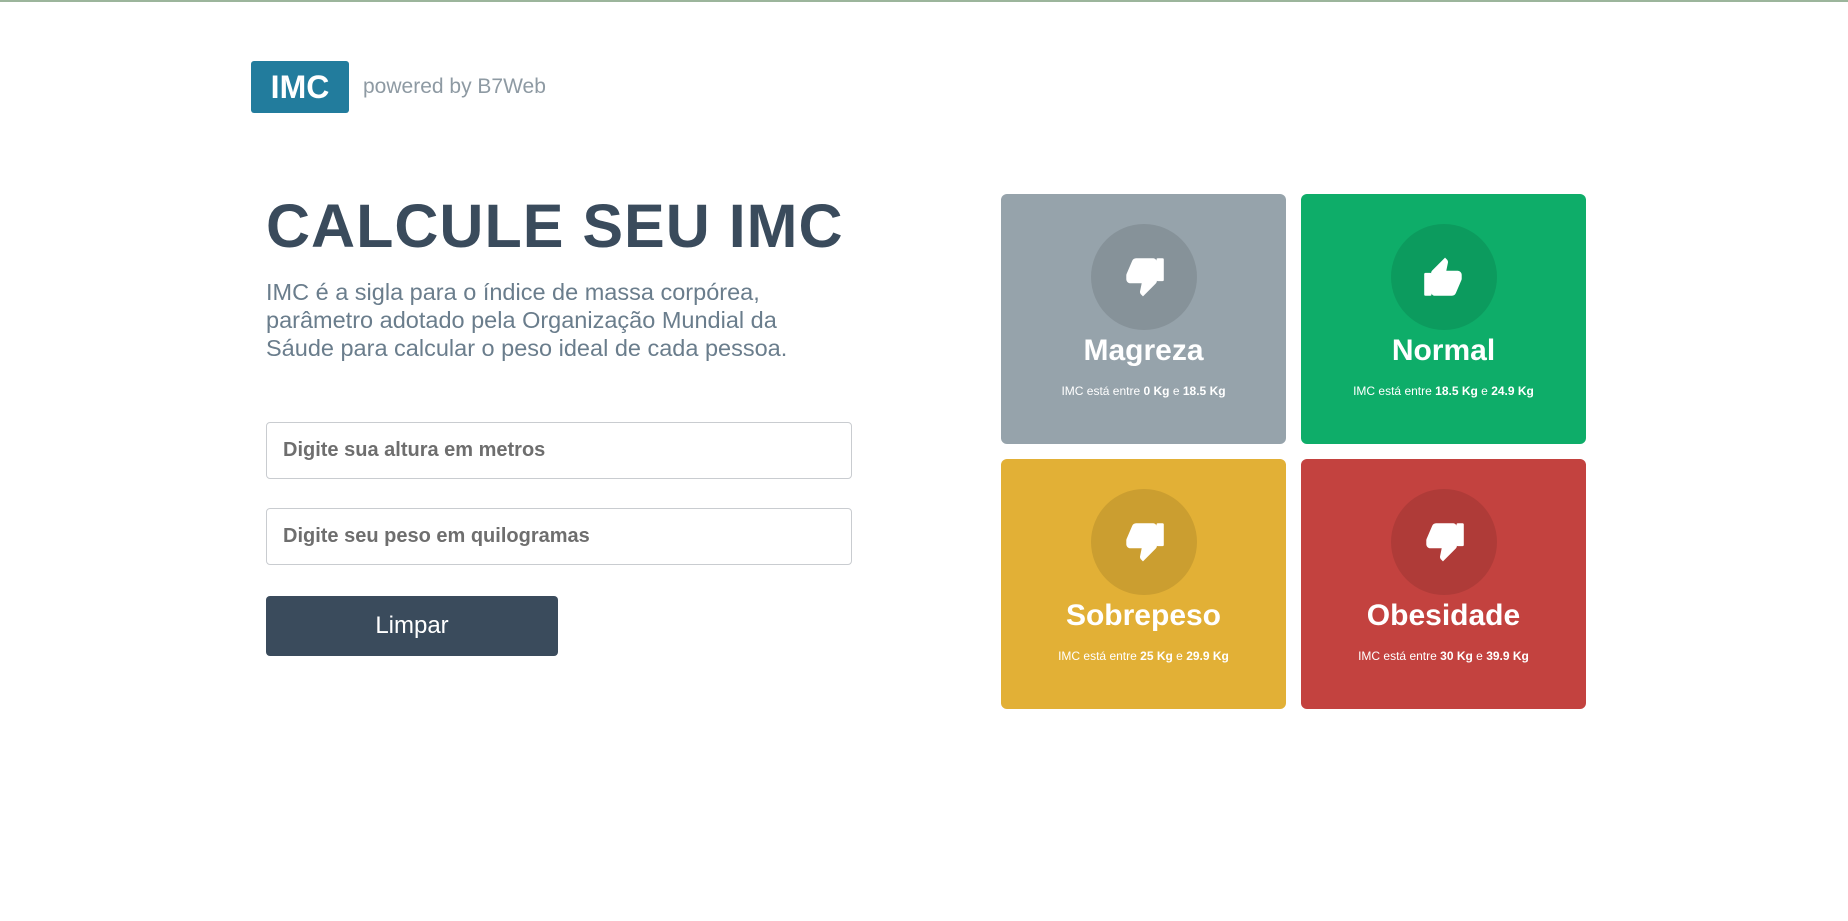 This screenshot has height=921, width=1848. What do you see at coordinates (555, 226) in the screenshot?
I see `page-title: CALCULE SEU IMC` at bounding box center [555, 226].